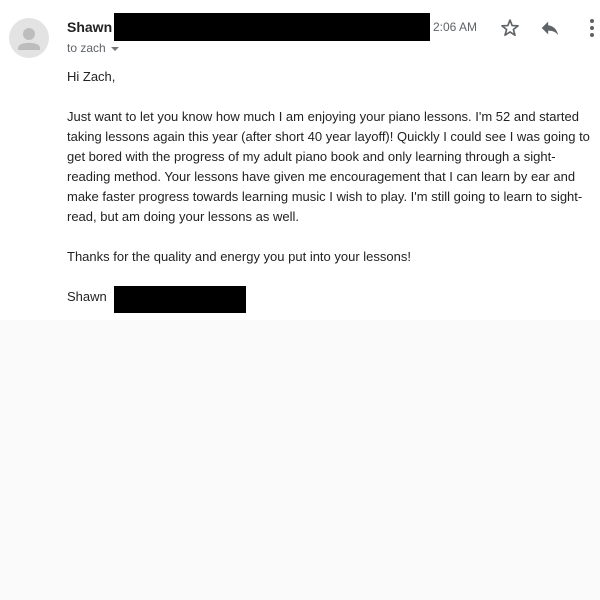  Describe the element at coordinates (455, 27) in the screenshot. I see `message-time: 2:06 AM` at that location.